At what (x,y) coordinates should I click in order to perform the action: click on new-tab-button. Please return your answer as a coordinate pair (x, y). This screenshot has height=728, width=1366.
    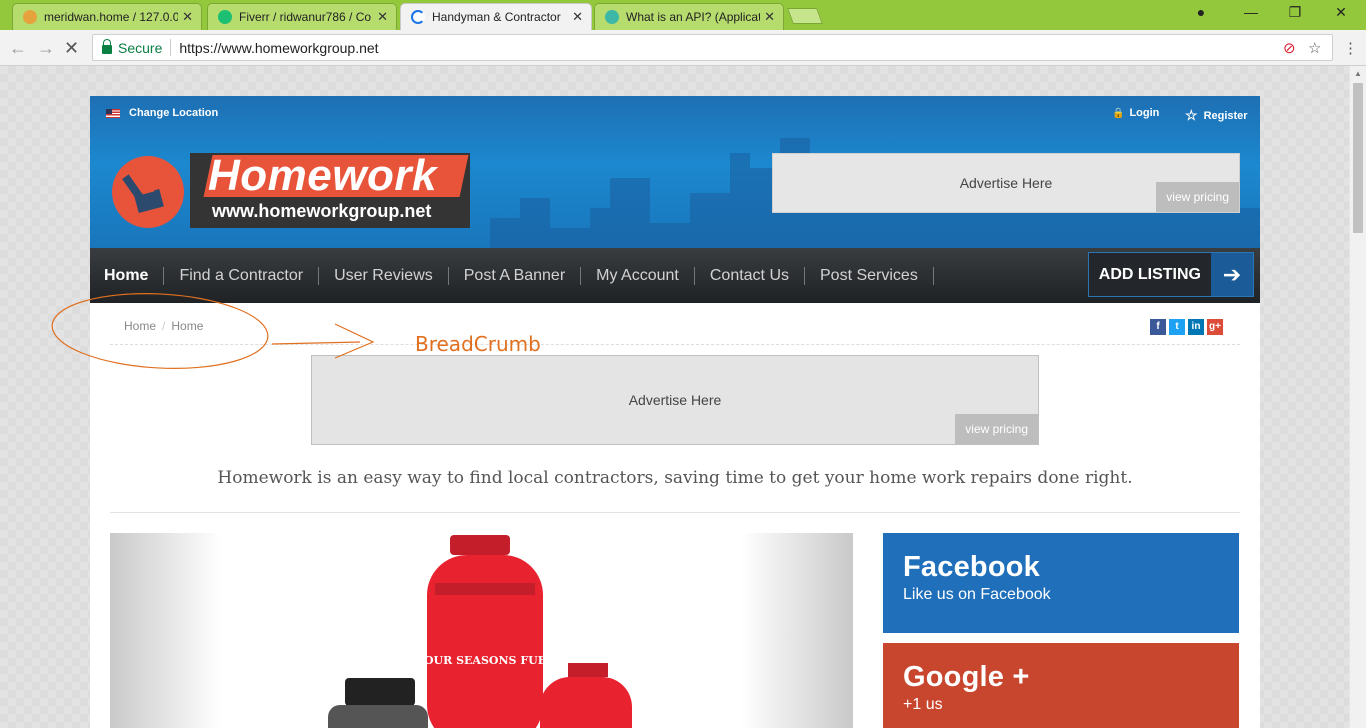
    Looking at the image, I should click on (805, 16).